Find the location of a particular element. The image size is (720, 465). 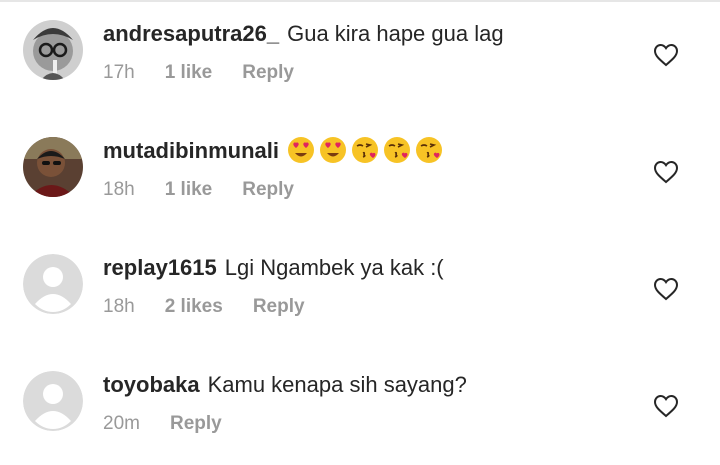

comment-text-line: andresaputra26_ Gua kira hape gua lag is located at coordinates (303, 34).